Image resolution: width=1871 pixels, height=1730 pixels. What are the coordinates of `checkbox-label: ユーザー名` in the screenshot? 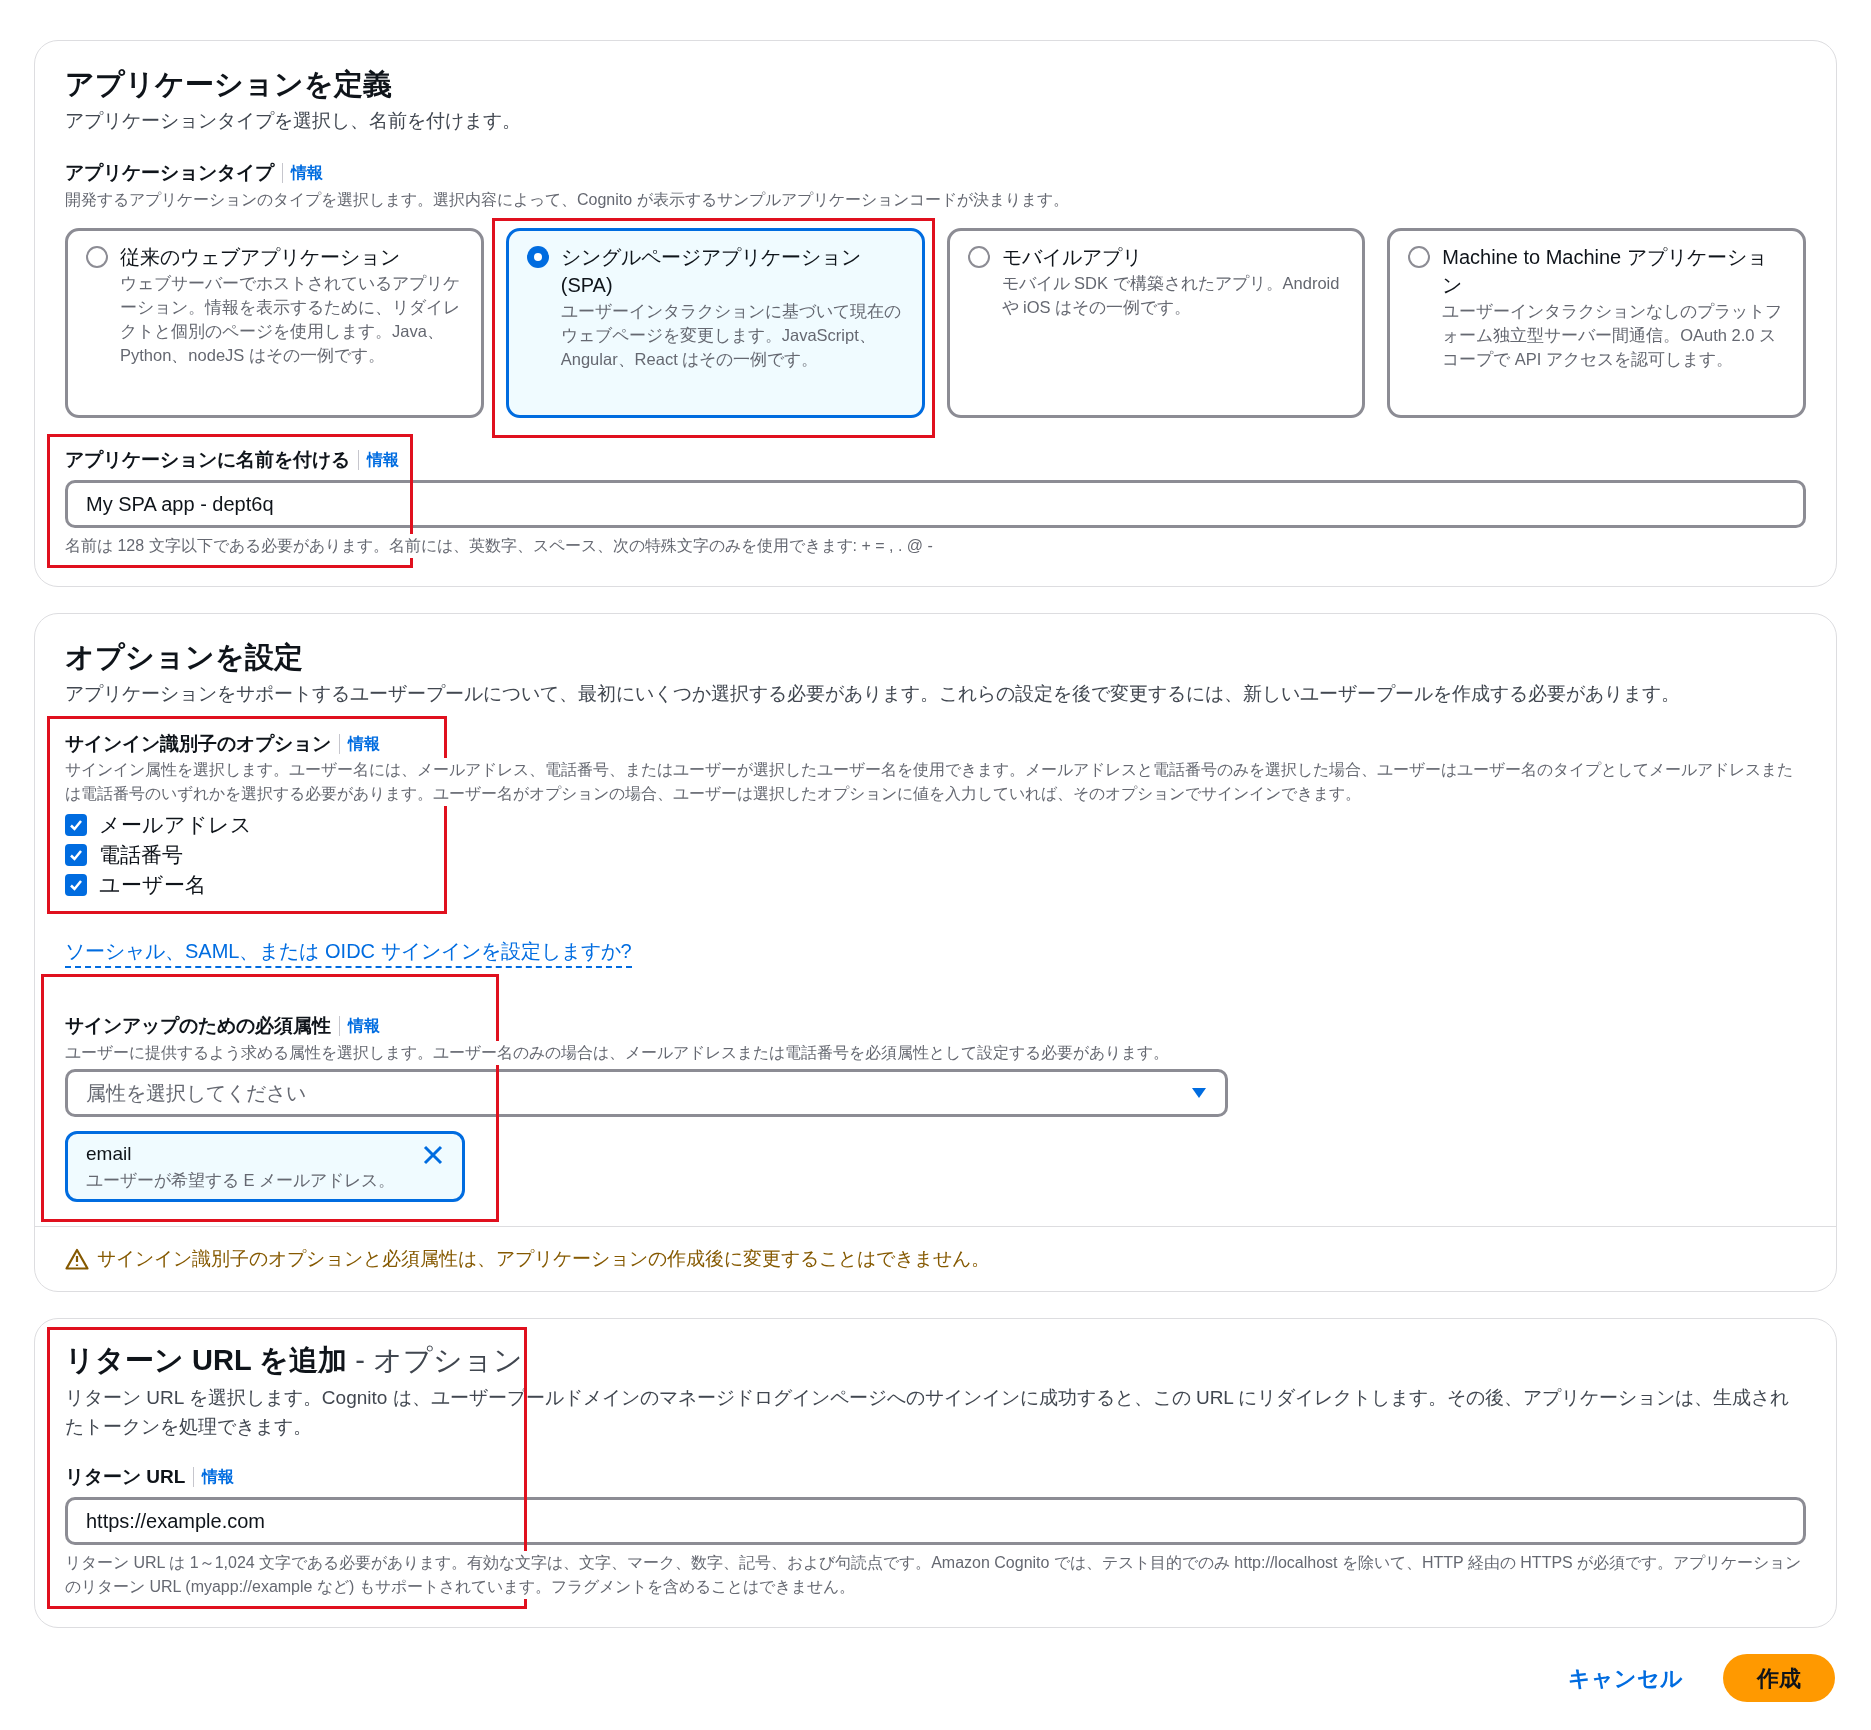 It's located at (152, 885).